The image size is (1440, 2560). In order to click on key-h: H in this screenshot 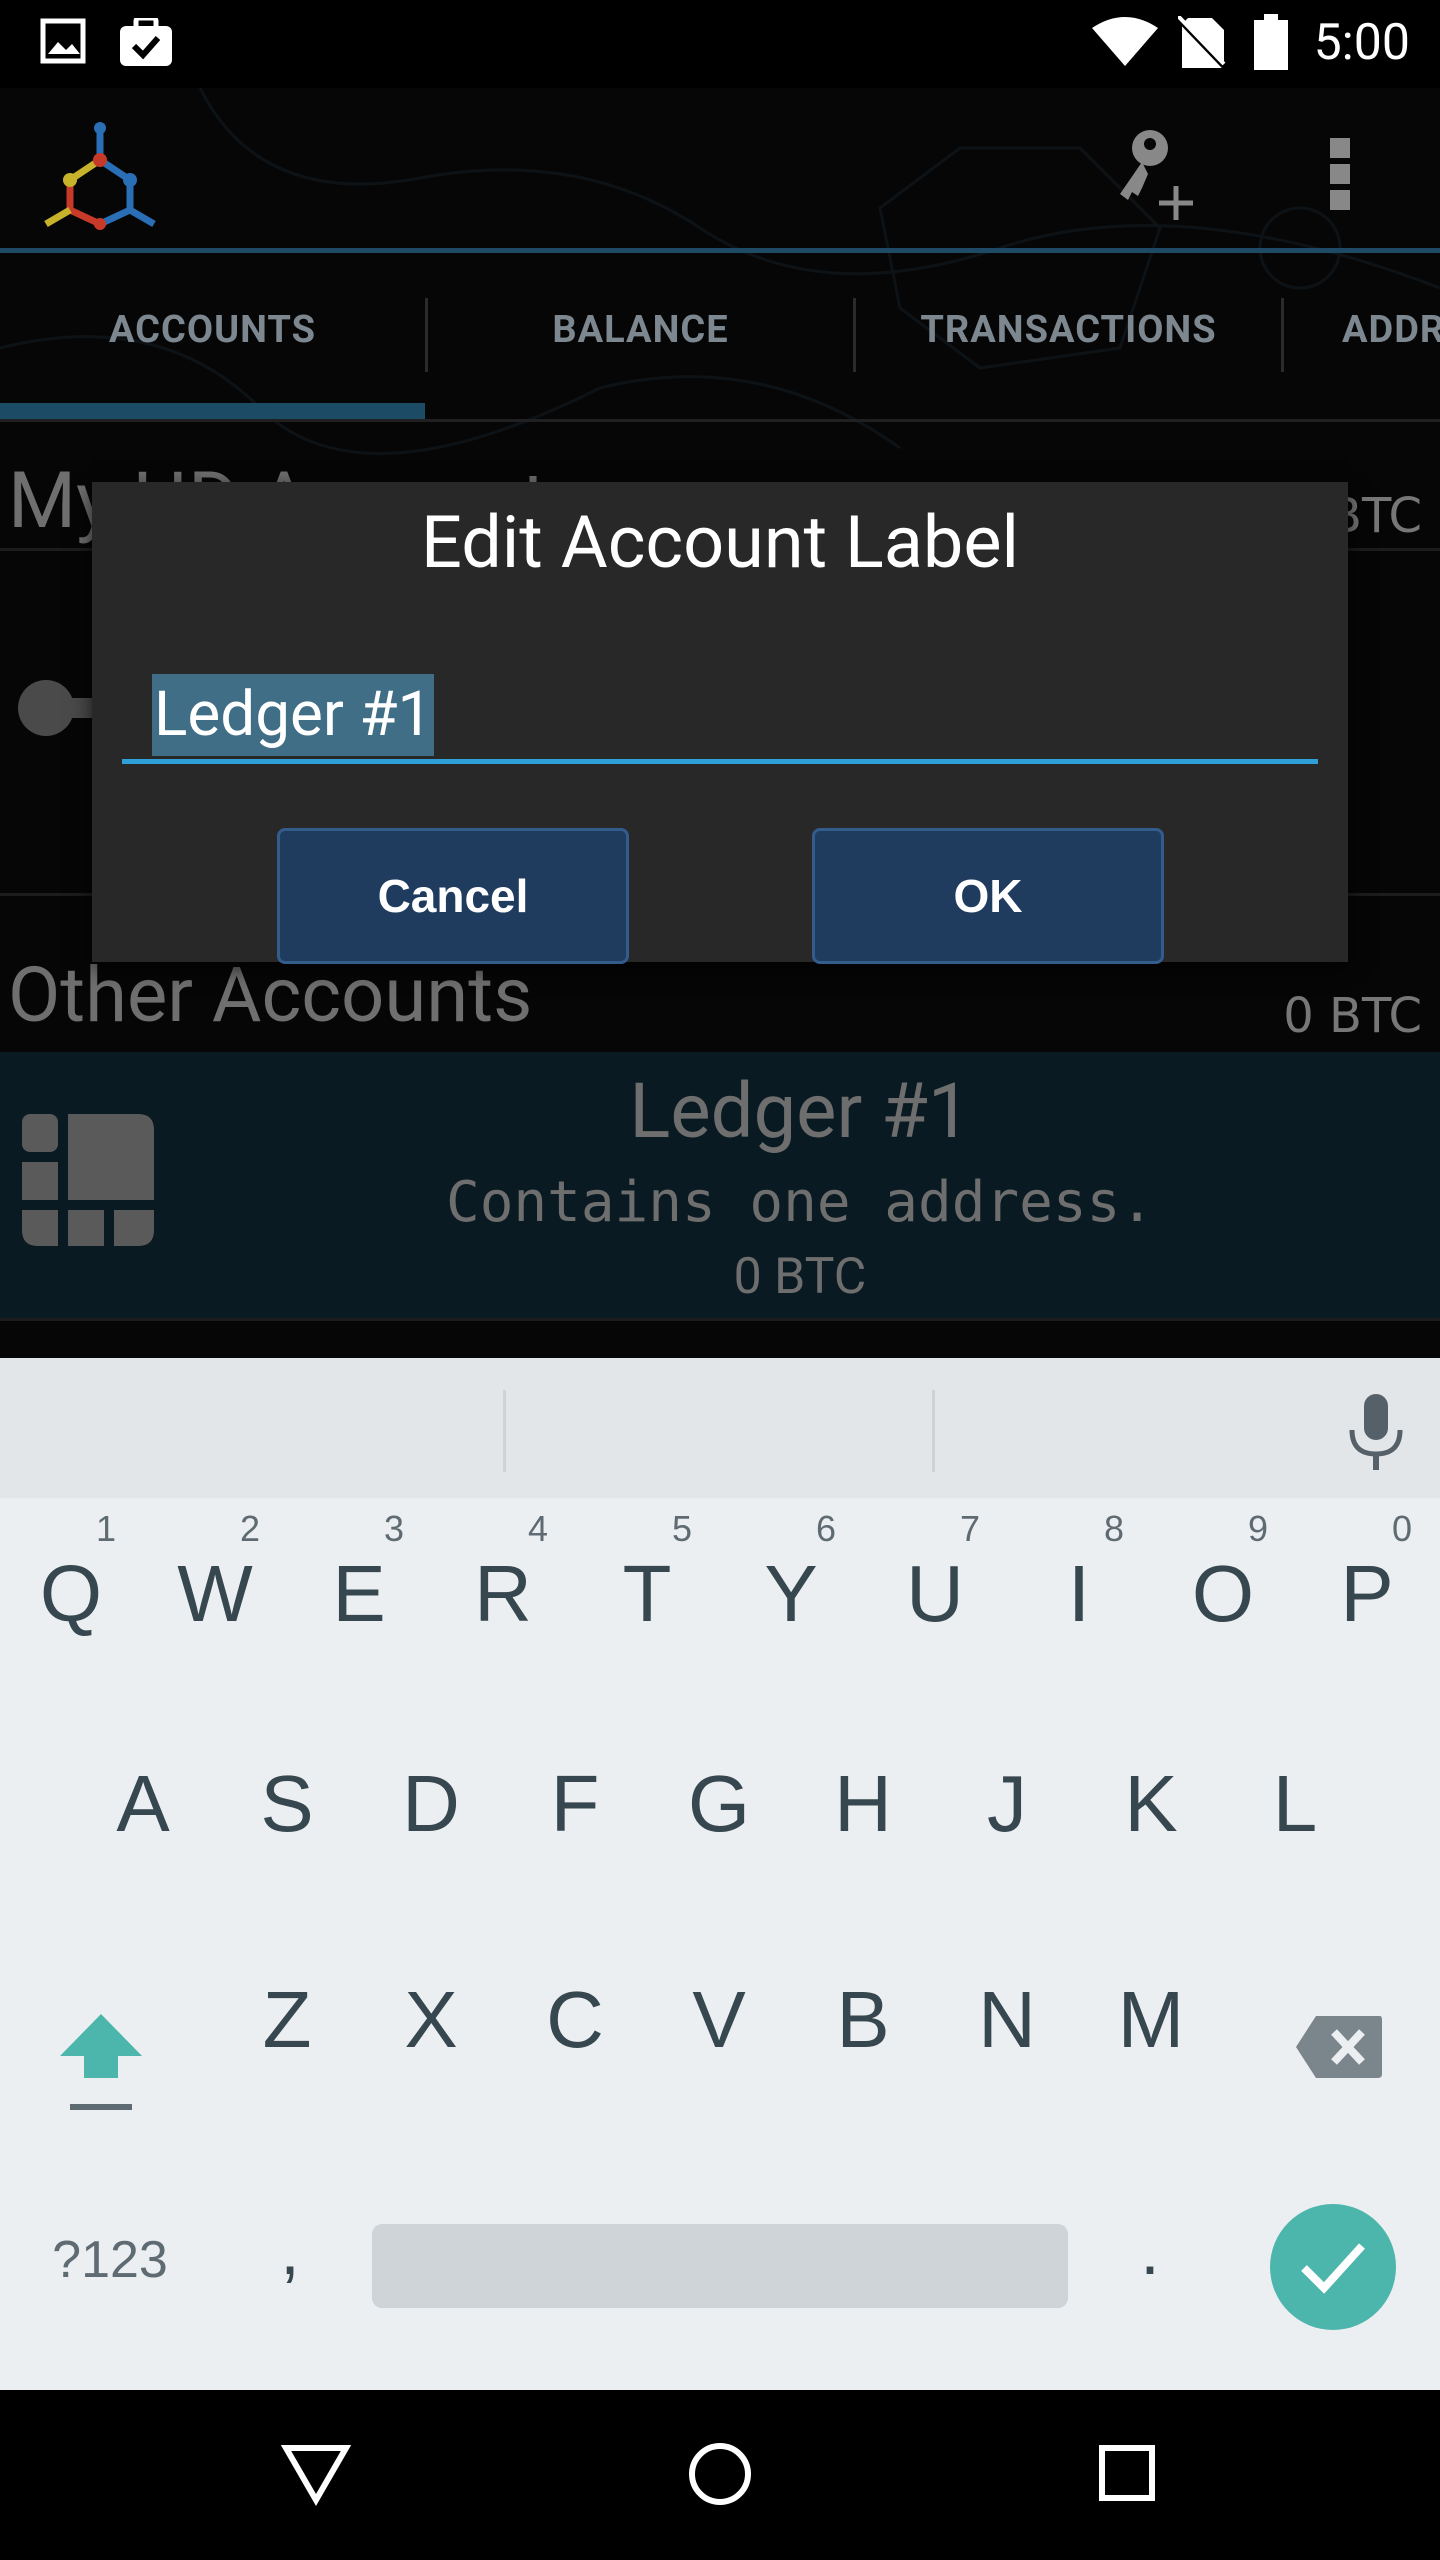, I will do `click(863, 1804)`.